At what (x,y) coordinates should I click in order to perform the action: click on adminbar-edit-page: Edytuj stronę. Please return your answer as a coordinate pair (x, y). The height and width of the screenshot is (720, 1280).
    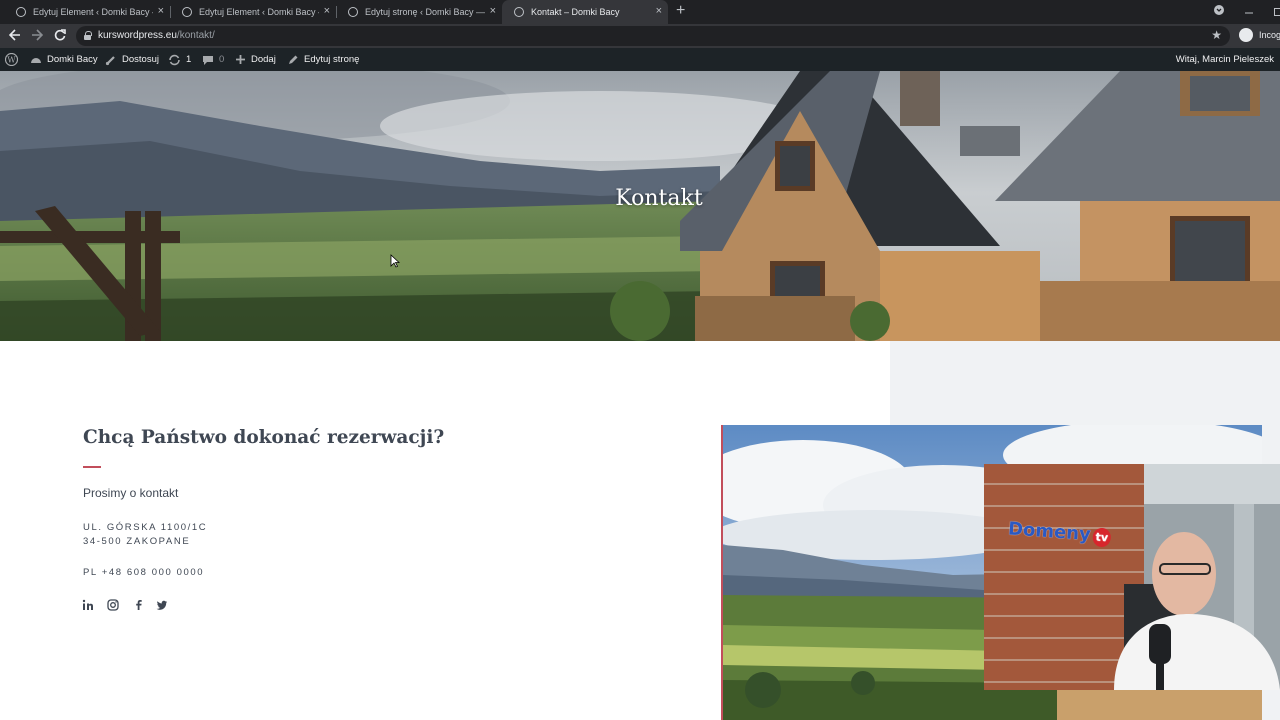
    Looking at the image, I should click on (323, 59).